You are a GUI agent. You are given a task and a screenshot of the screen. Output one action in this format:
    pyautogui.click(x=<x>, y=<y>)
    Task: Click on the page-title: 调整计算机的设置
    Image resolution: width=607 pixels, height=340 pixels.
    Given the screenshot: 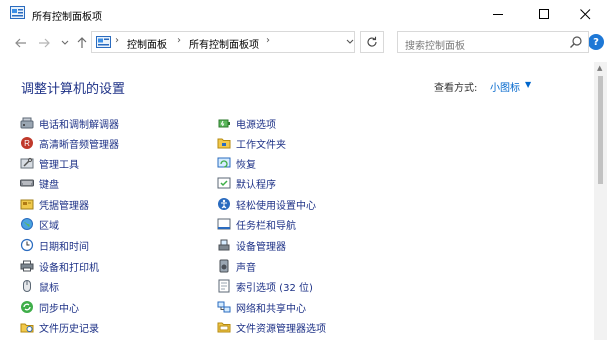 What is the action you would take?
    pyautogui.click(x=73, y=89)
    